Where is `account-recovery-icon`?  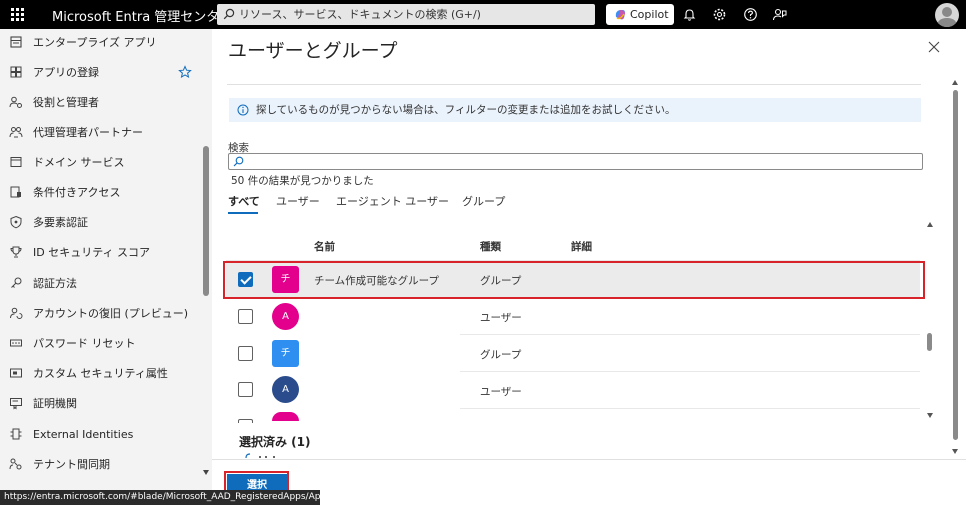
account-recovery-icon is located at coordinates (16, 313).